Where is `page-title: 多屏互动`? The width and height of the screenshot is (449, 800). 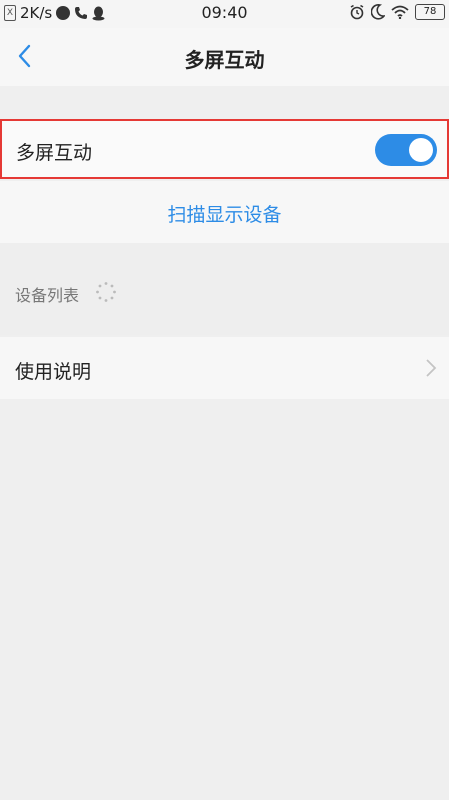
page-title: 多屏互动 is located at coordinates (224, 60).